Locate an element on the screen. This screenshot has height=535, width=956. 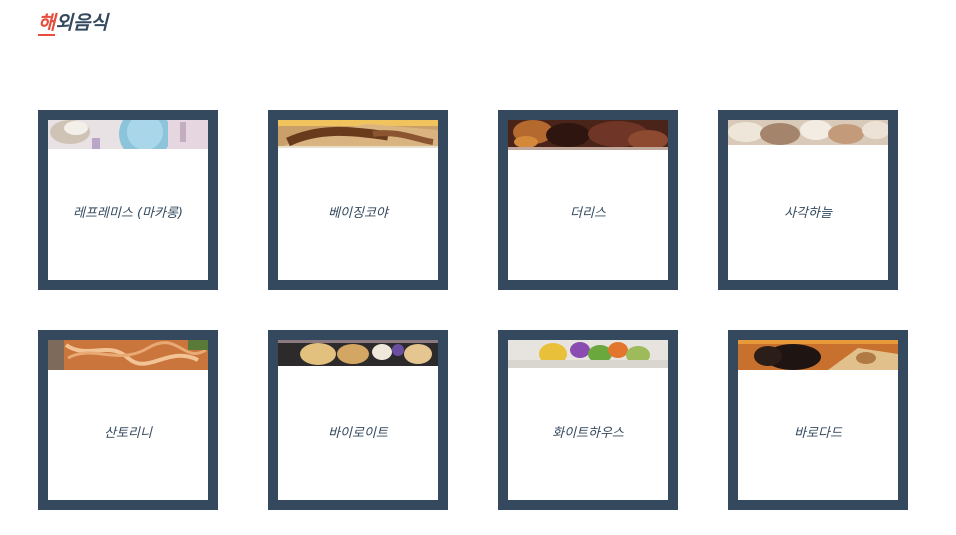
restaurant-card: 화이트하우스 is located at coordinates (588, 420).